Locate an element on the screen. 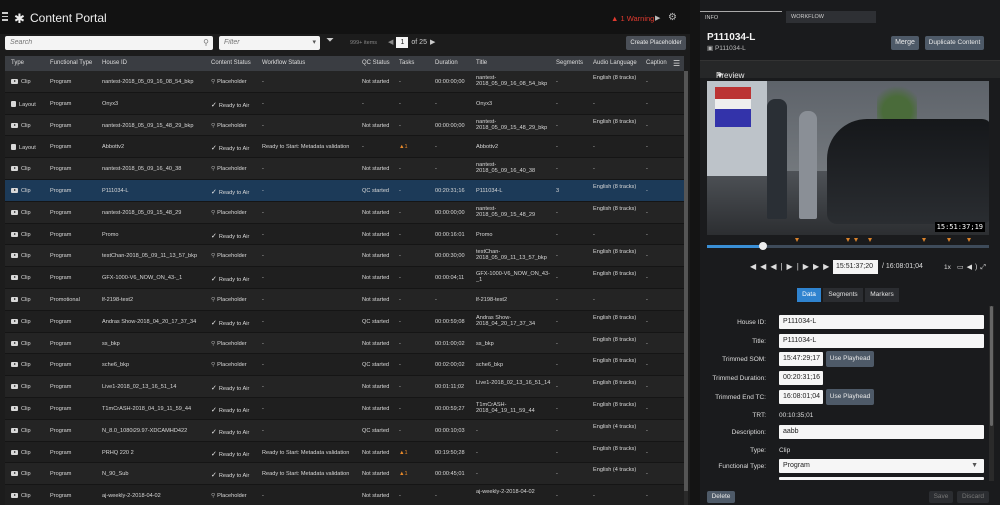 This screenshot has width=1000, height=505. cell-text: Clip is located at coordinates (26, 408).